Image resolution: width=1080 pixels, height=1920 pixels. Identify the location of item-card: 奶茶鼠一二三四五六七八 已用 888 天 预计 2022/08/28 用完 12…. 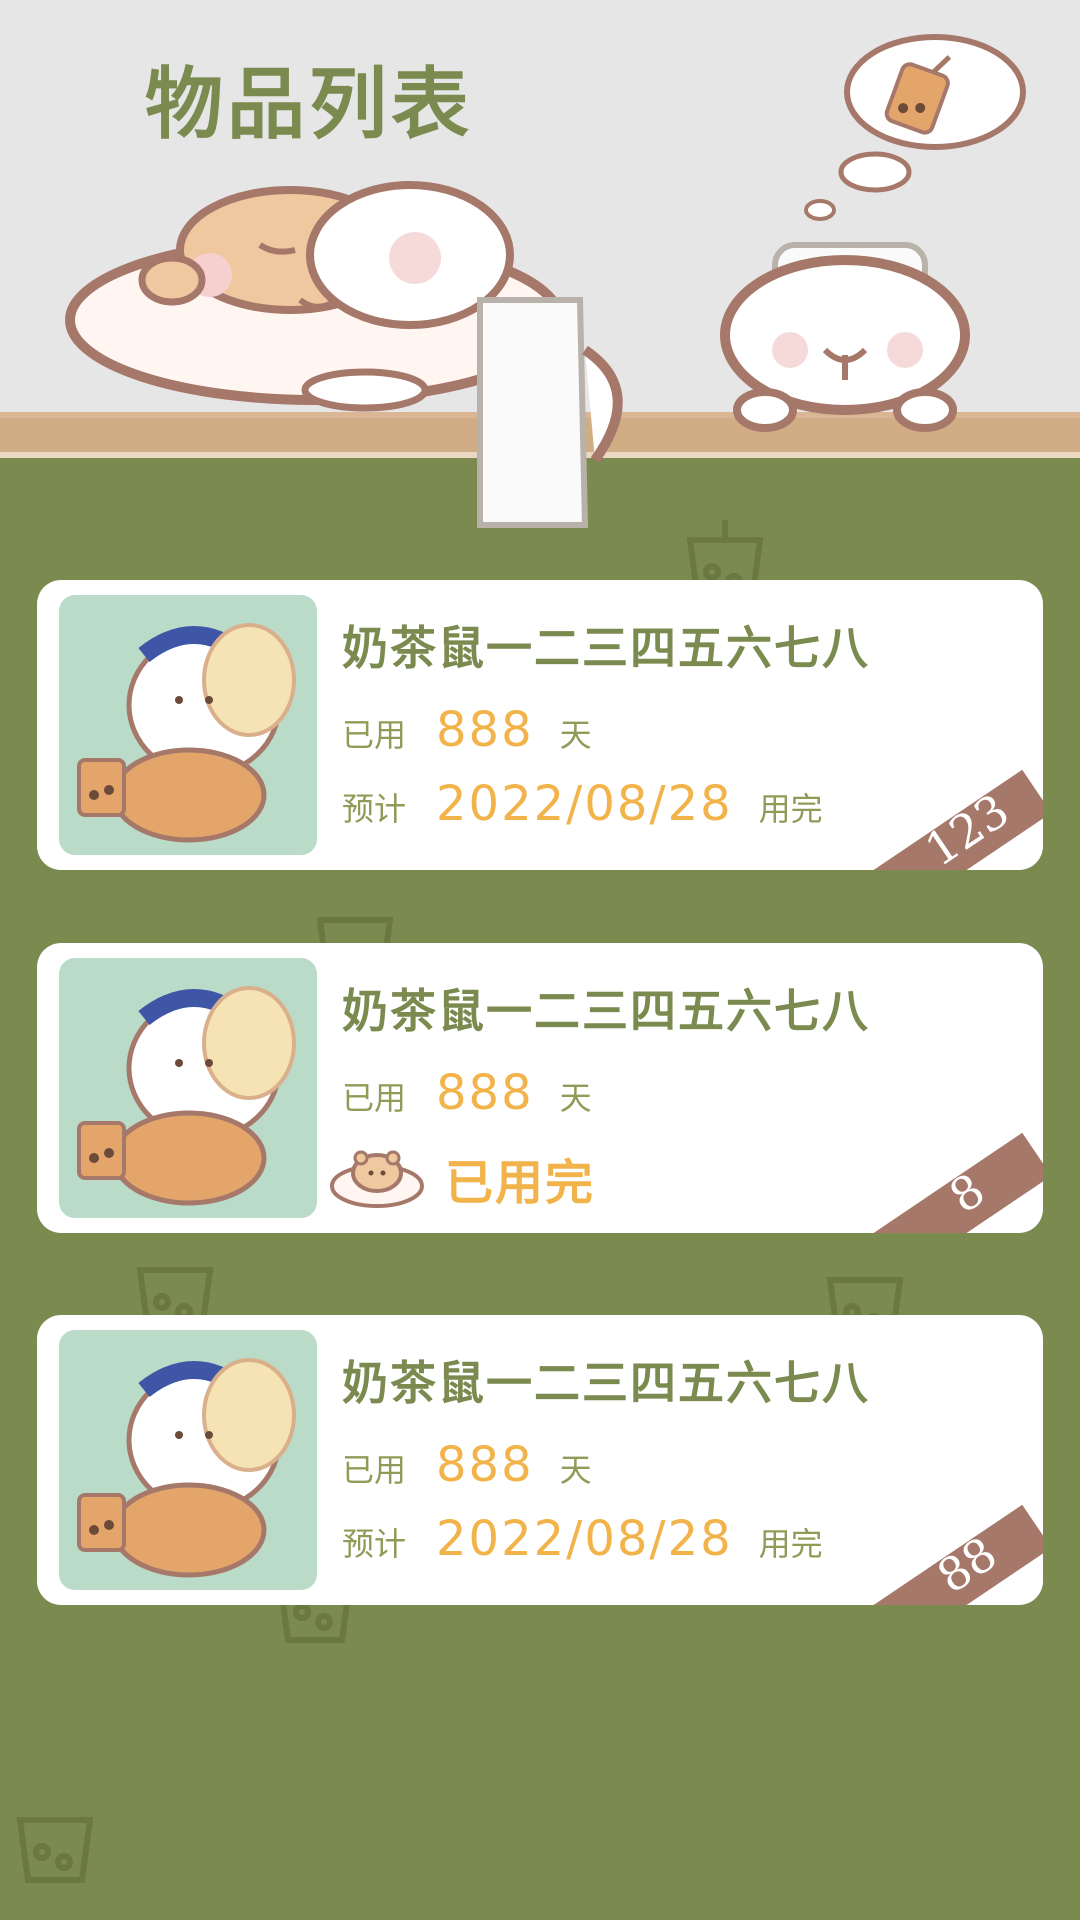
(540, 725).